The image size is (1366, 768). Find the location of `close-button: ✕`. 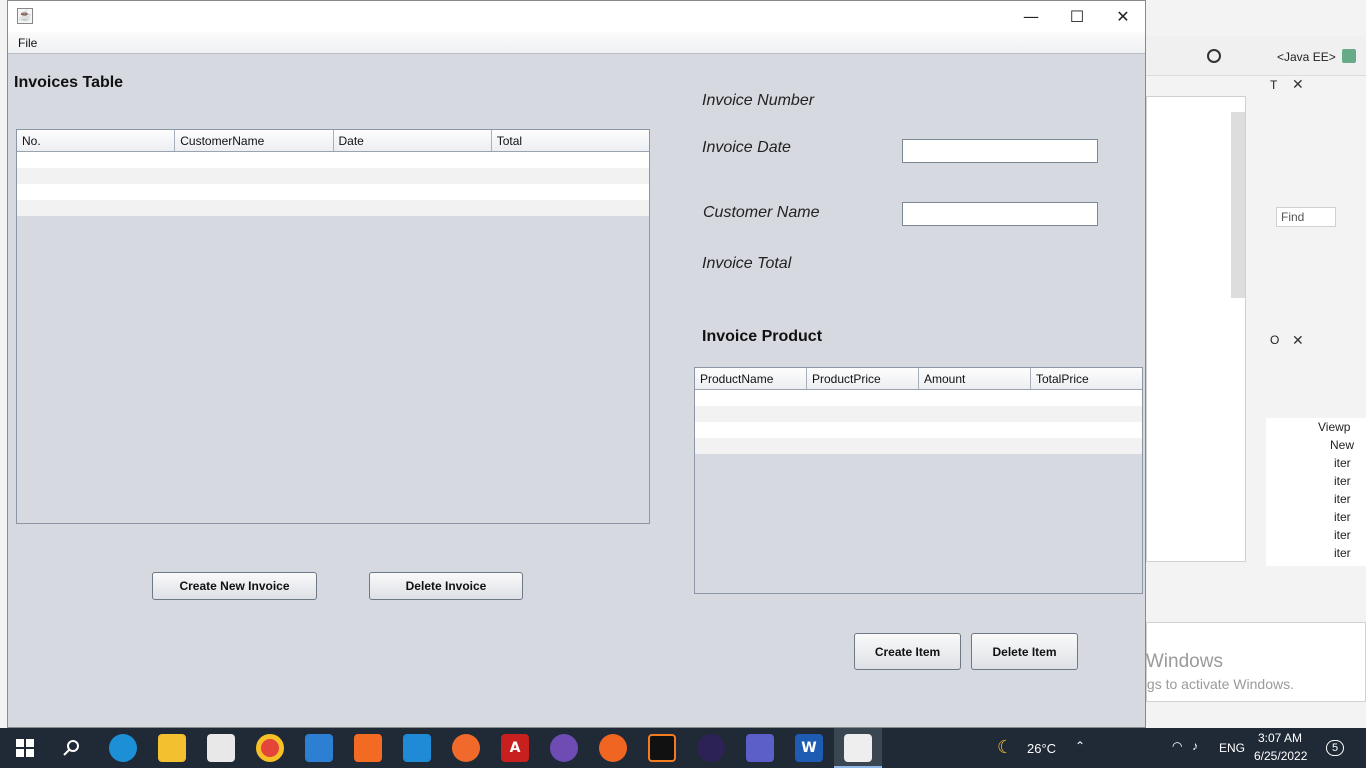

close-button: ✕ is located at coordinates (1123, 16).